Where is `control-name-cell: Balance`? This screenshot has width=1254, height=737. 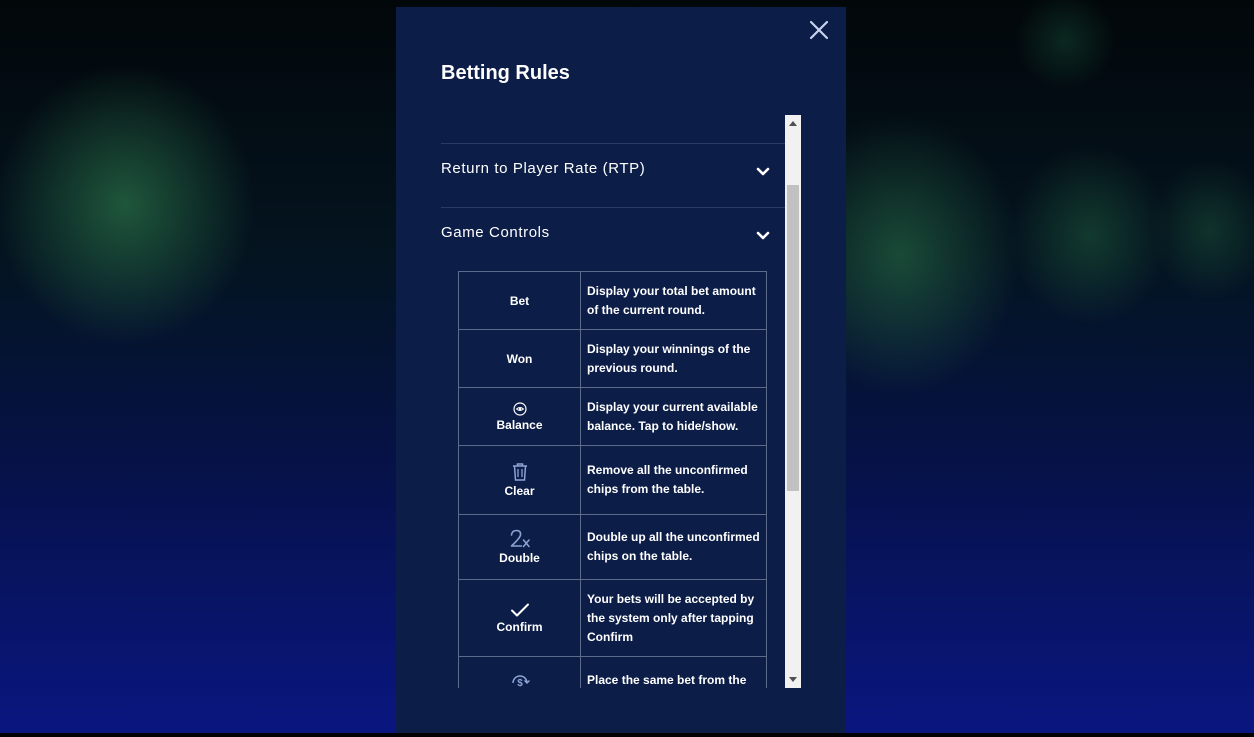 control-name-cell: Balance is located at coordinates (519, 416).